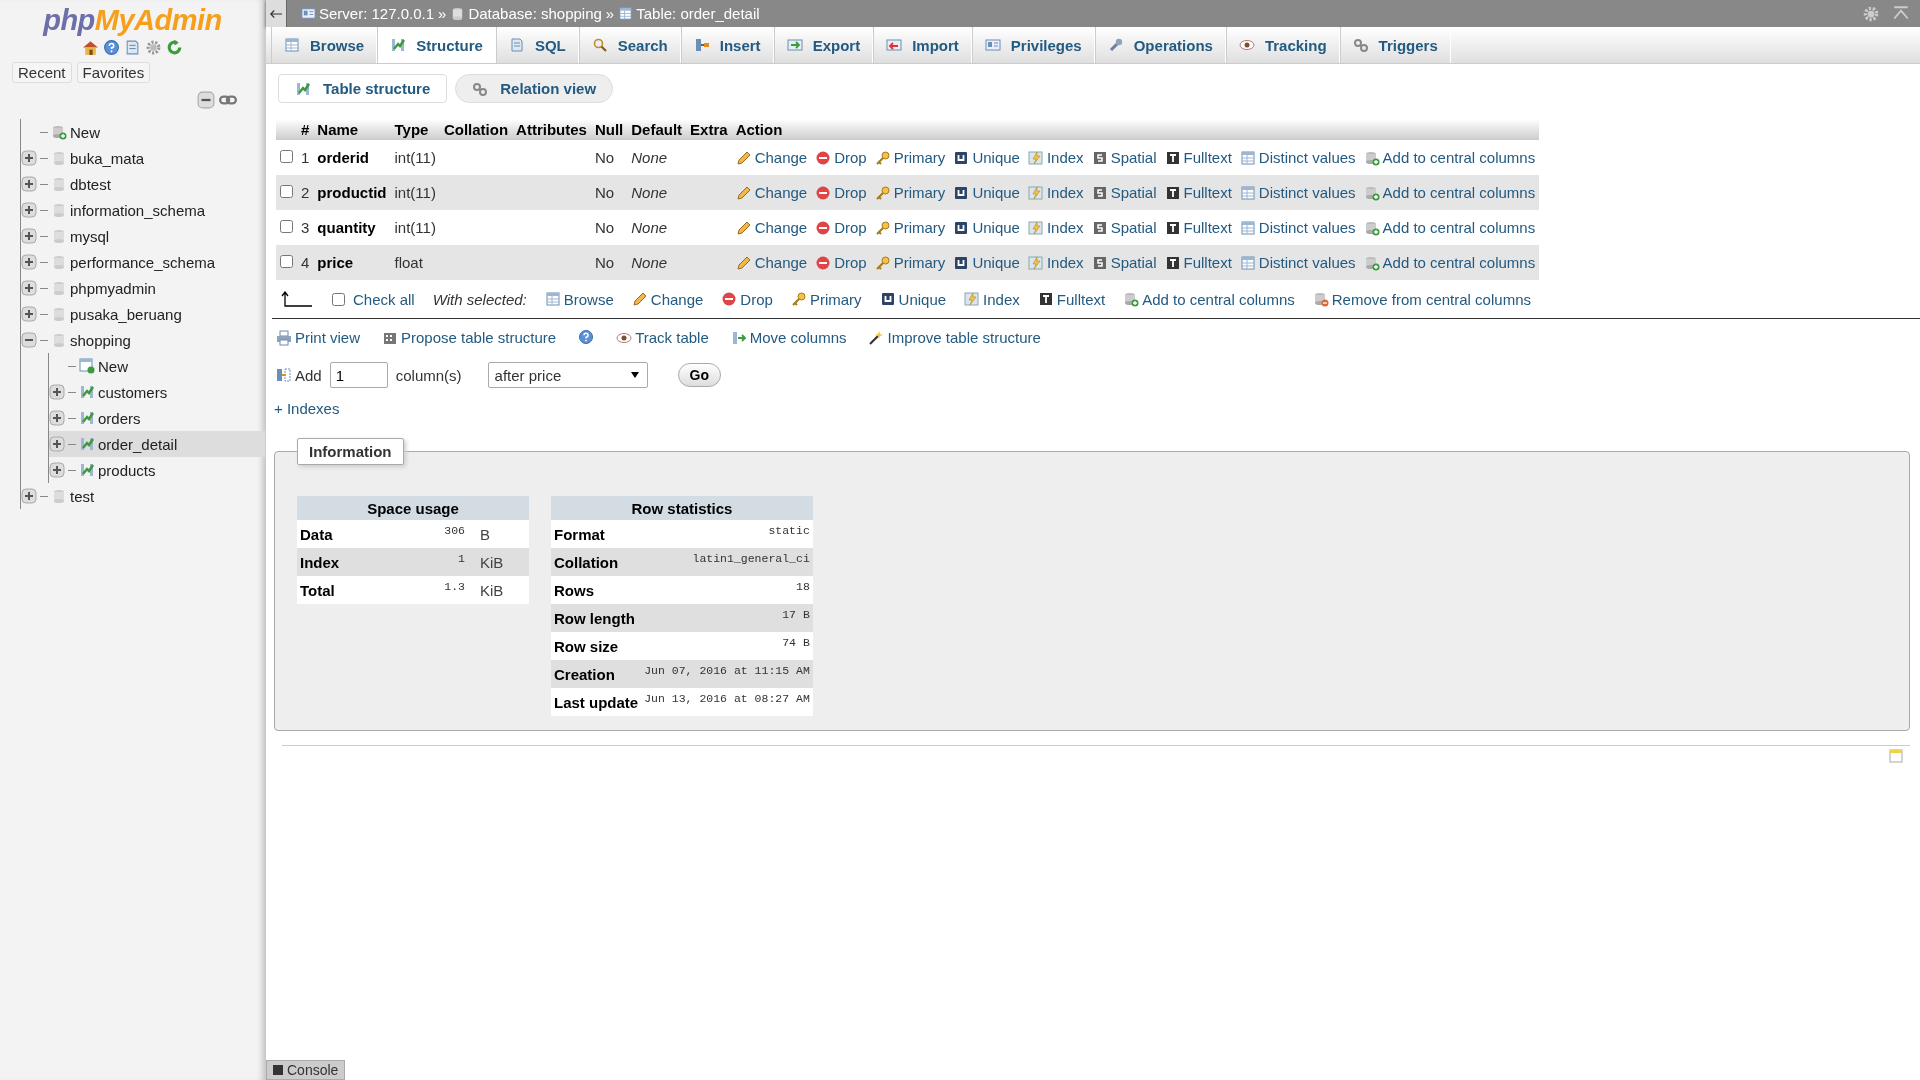 This screenshot has width=1920, height=1080. I want to click on tree-item: pusaka_beruang, so click(143, 314).